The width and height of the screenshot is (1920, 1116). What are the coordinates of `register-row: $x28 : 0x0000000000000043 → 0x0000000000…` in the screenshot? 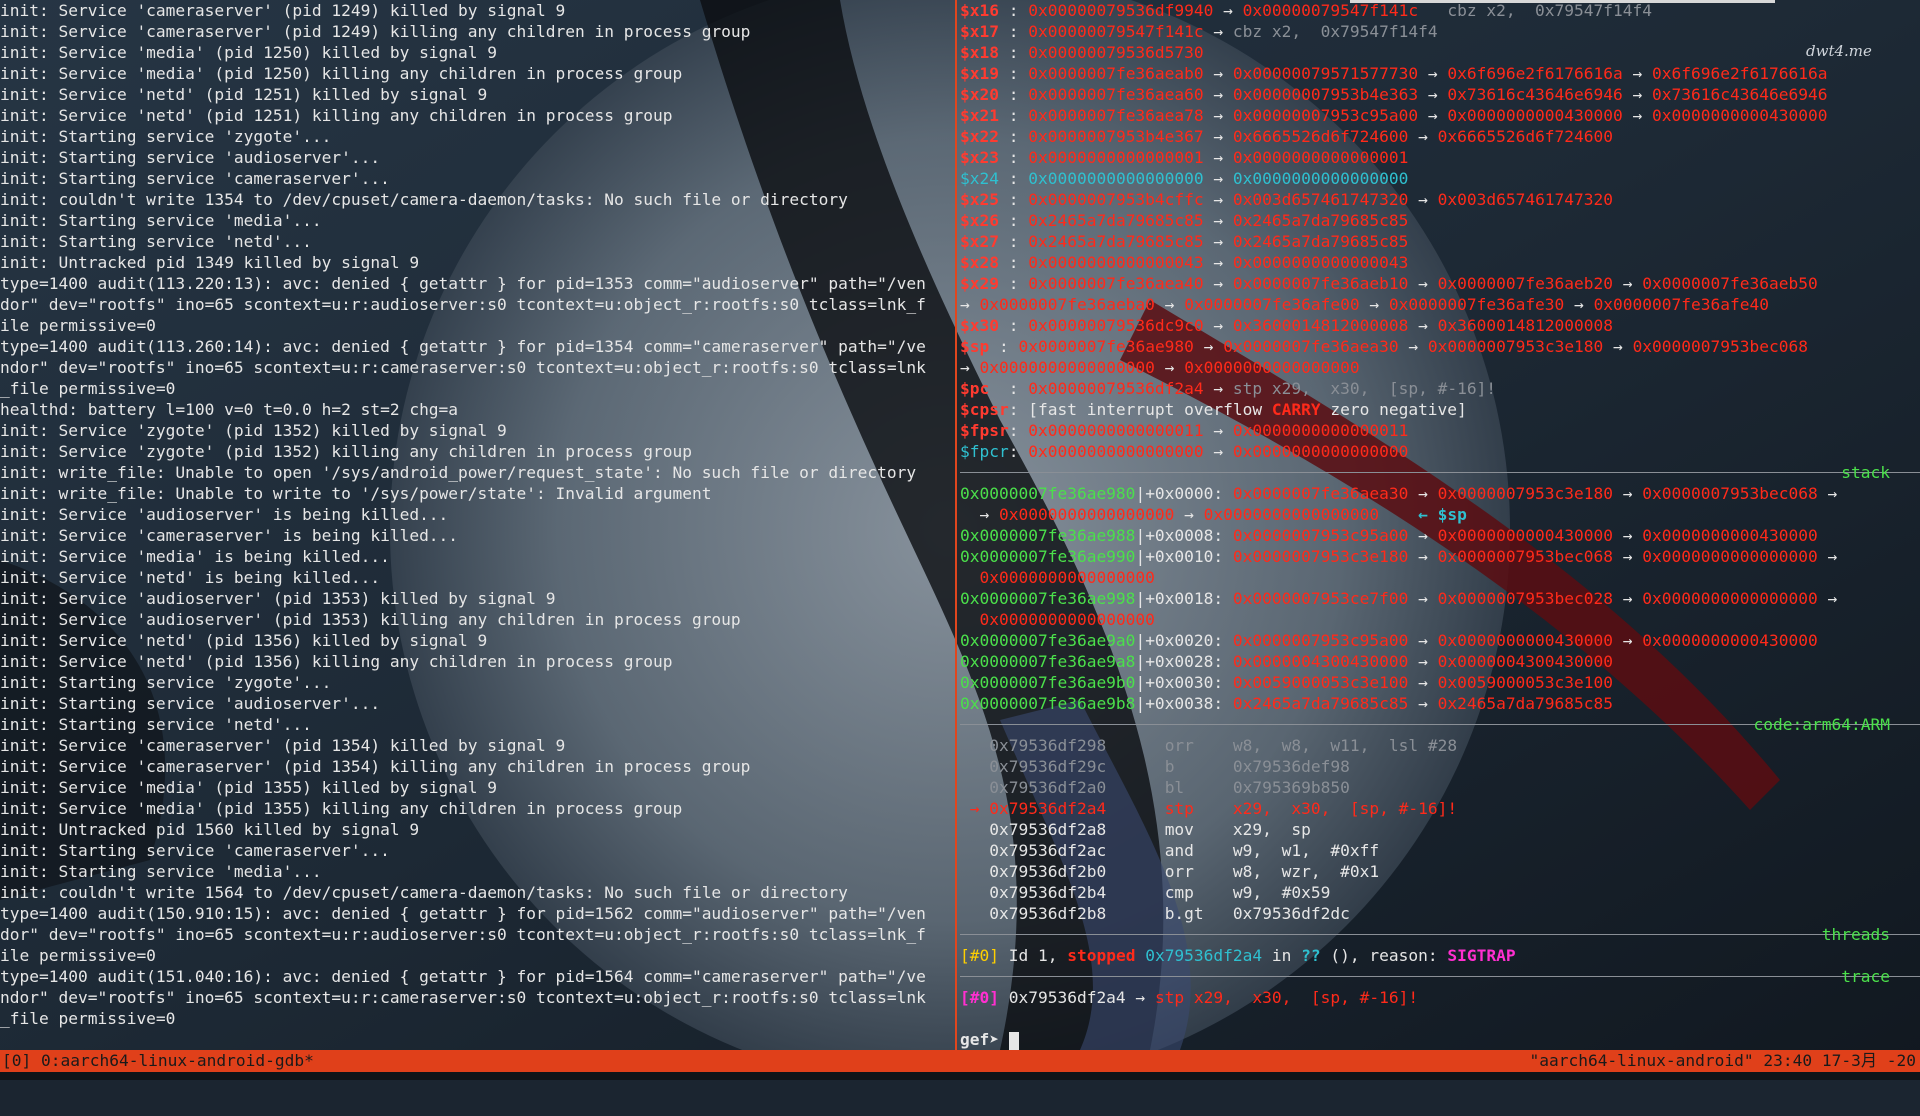 It's located at (1440, 262).